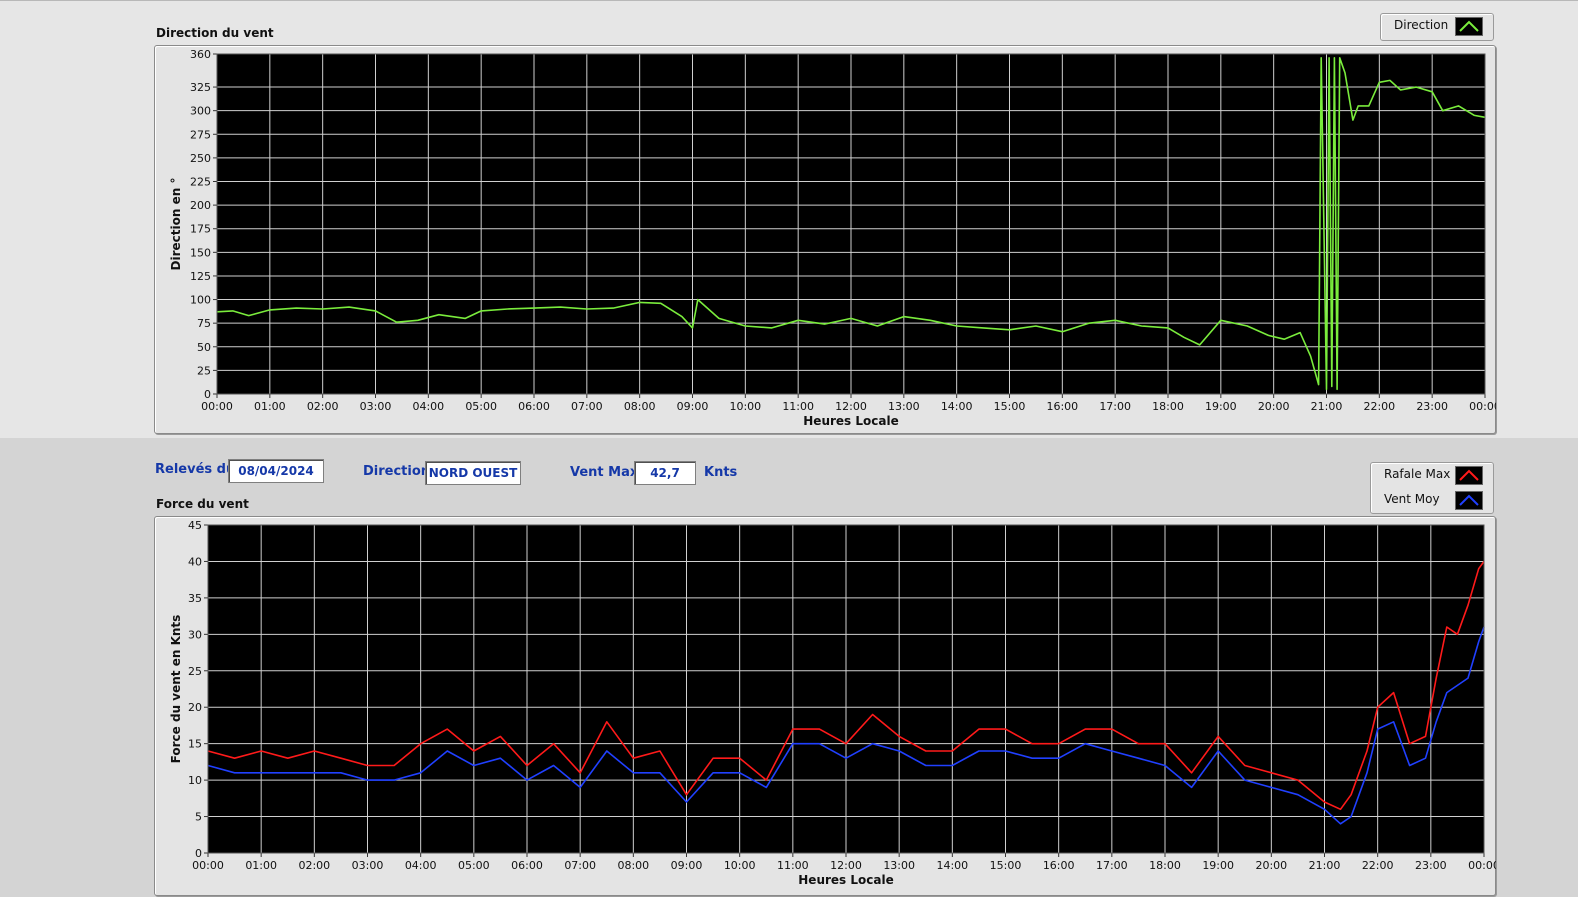  I want to click on legend-label: Rafale Max, so click(1417, 474).